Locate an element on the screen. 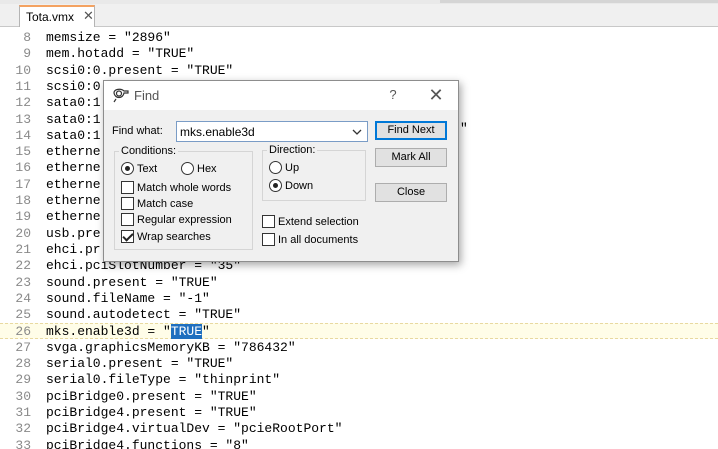 The image size is (718, 449). code-text: sound.fileName = "-1" is located at coordinates (128, 298).